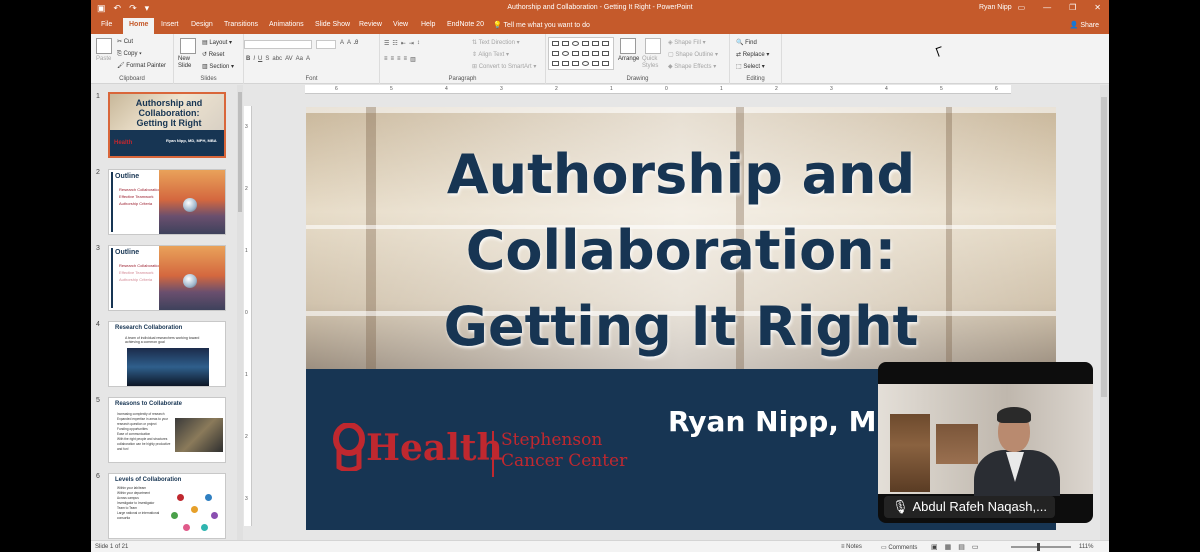 This screenshot has height=552, width=1200. Describe the element at coordinates (104, 46) in the screenshot. I see `paste-icon` at that location.